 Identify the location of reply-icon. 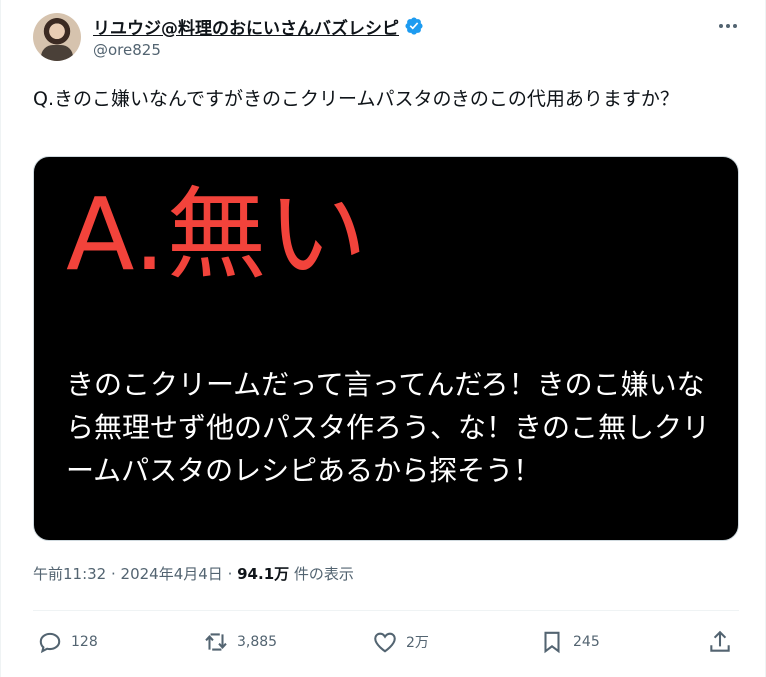
(50, 643).